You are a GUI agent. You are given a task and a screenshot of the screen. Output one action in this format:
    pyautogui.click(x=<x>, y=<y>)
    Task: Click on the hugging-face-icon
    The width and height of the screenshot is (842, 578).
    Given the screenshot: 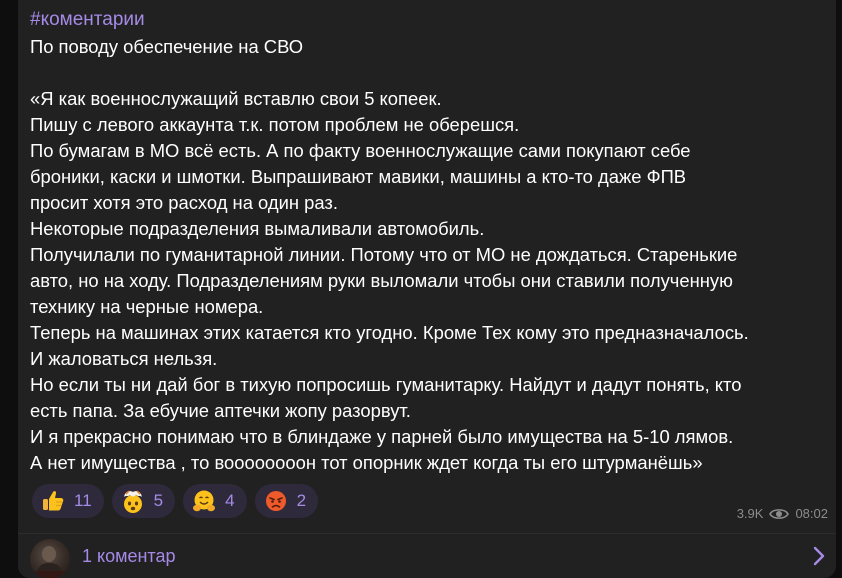 What is the action you would take?
    pyautogui.click(x=204, y=501)
    